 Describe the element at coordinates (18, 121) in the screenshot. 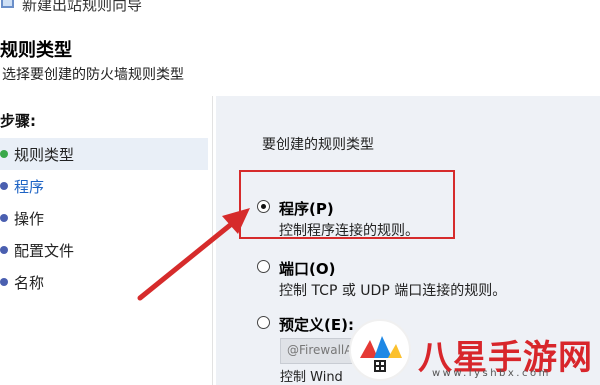

I see `steps-heading: 步骤:` at that location.